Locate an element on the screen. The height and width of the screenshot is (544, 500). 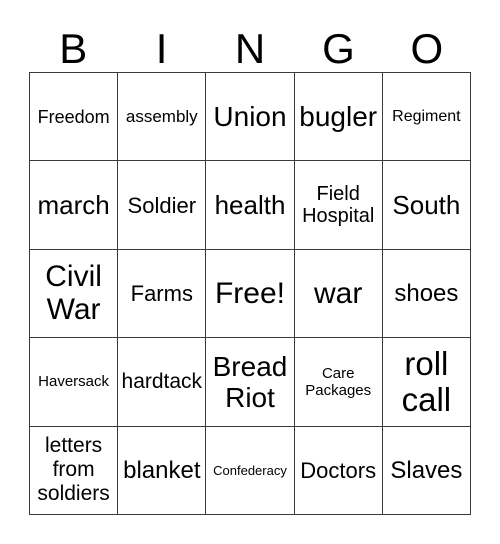
bingo-cell: roll call is located at coordinates (426, 382).